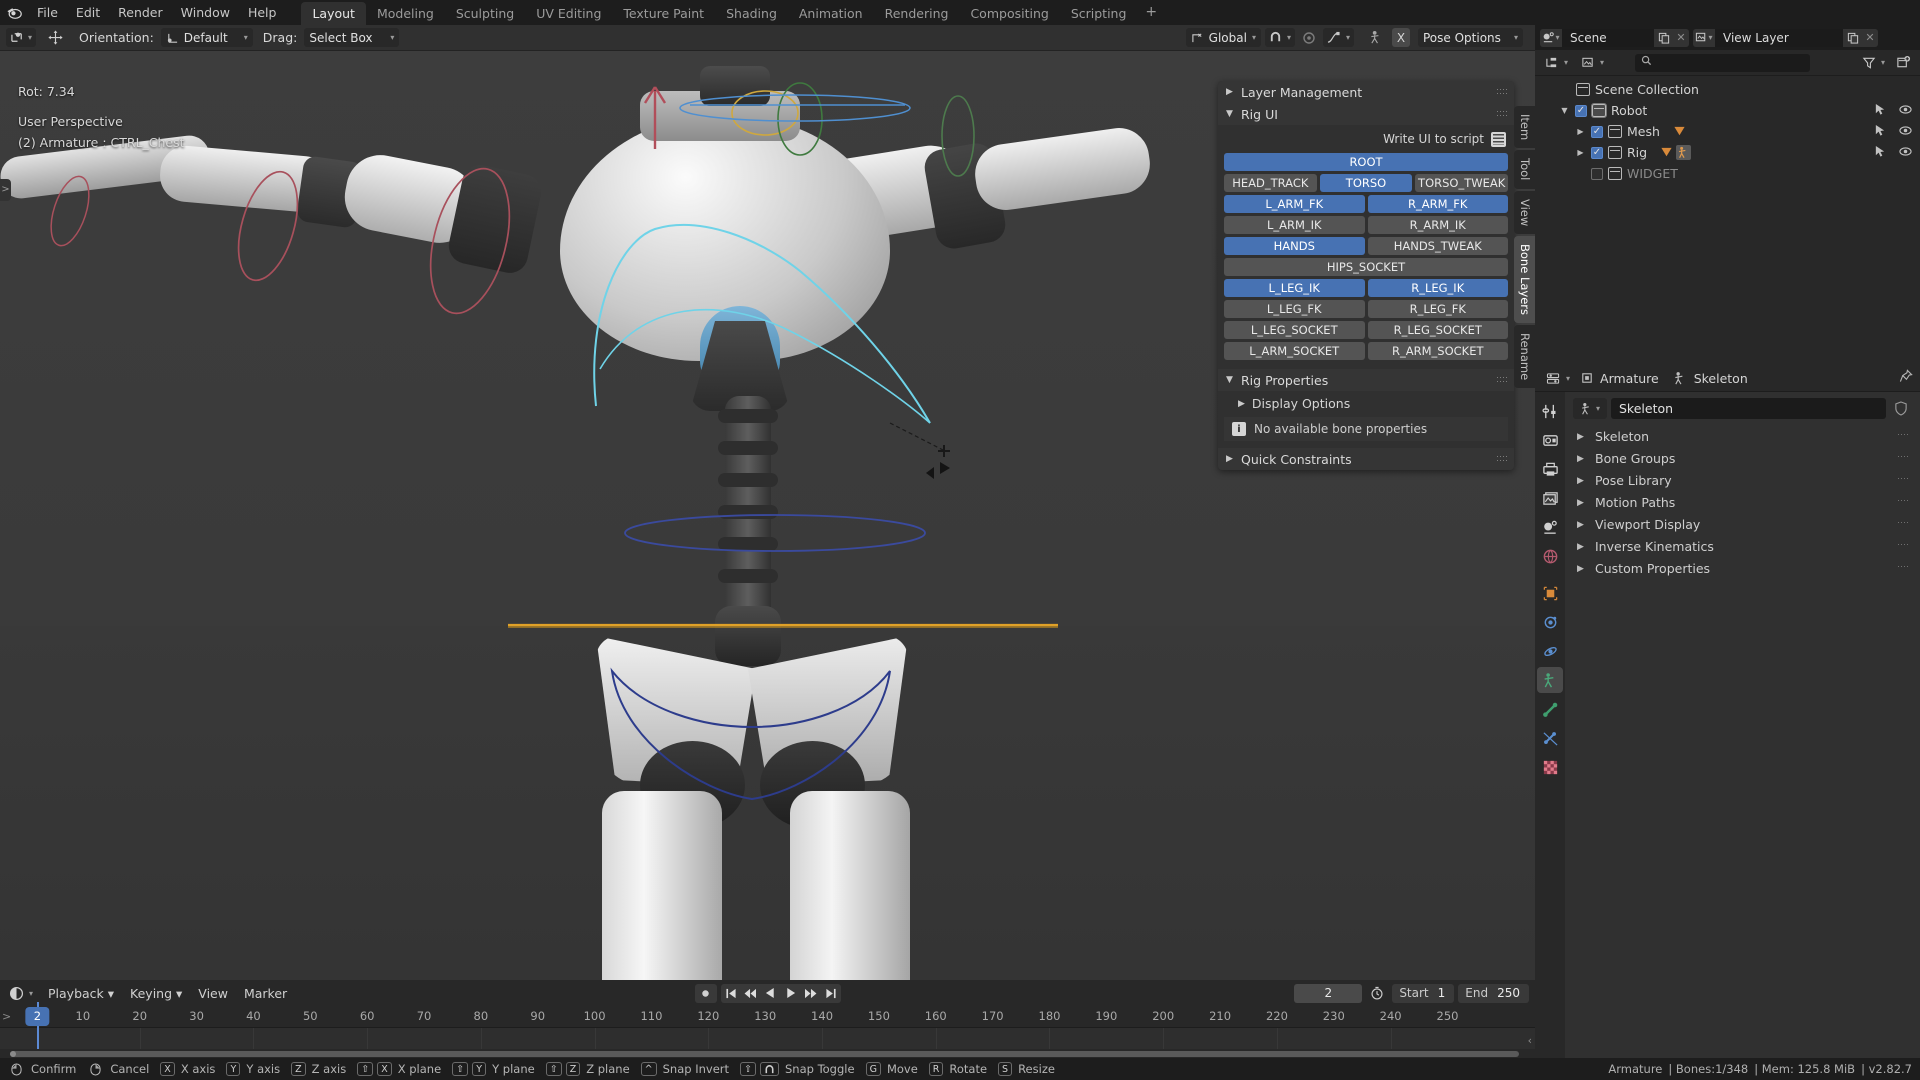 The image size is (1920, 1080). I want to click on start-frame-control: Start 1, so click(1423, 993).